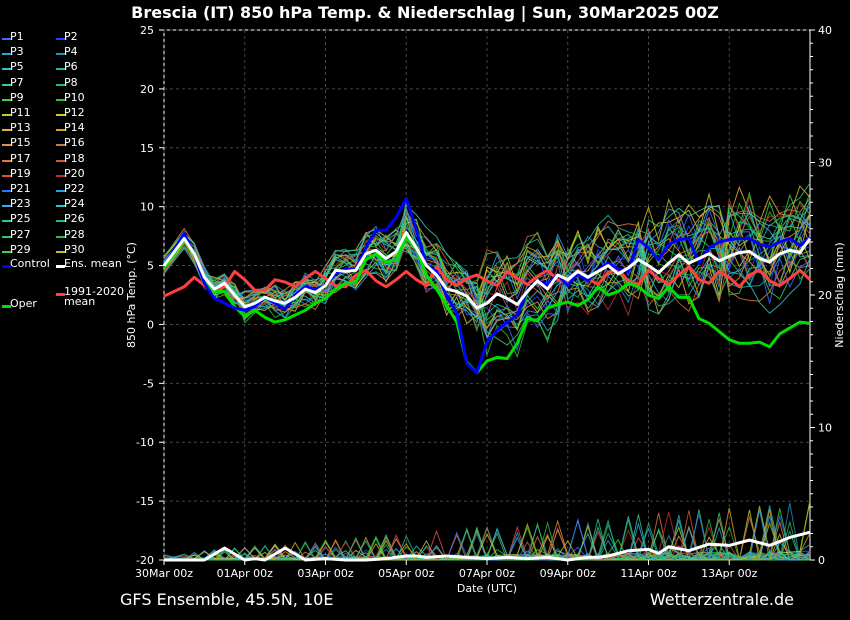  I want to click on legend-label: P8, so click(71, 82).